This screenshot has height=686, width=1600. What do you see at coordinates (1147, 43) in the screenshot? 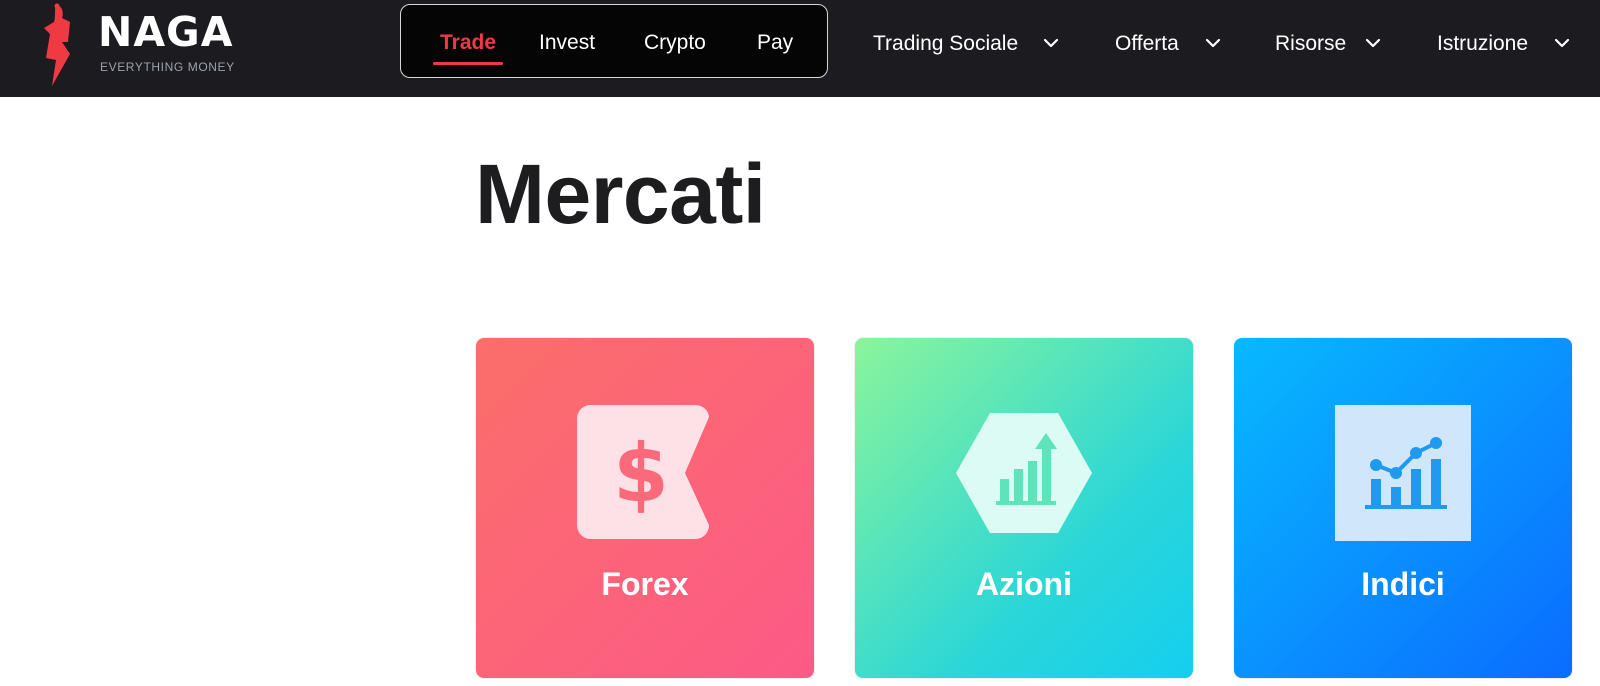
I see `nav-item-label: Offerta` at bounding box center [1147, 43].